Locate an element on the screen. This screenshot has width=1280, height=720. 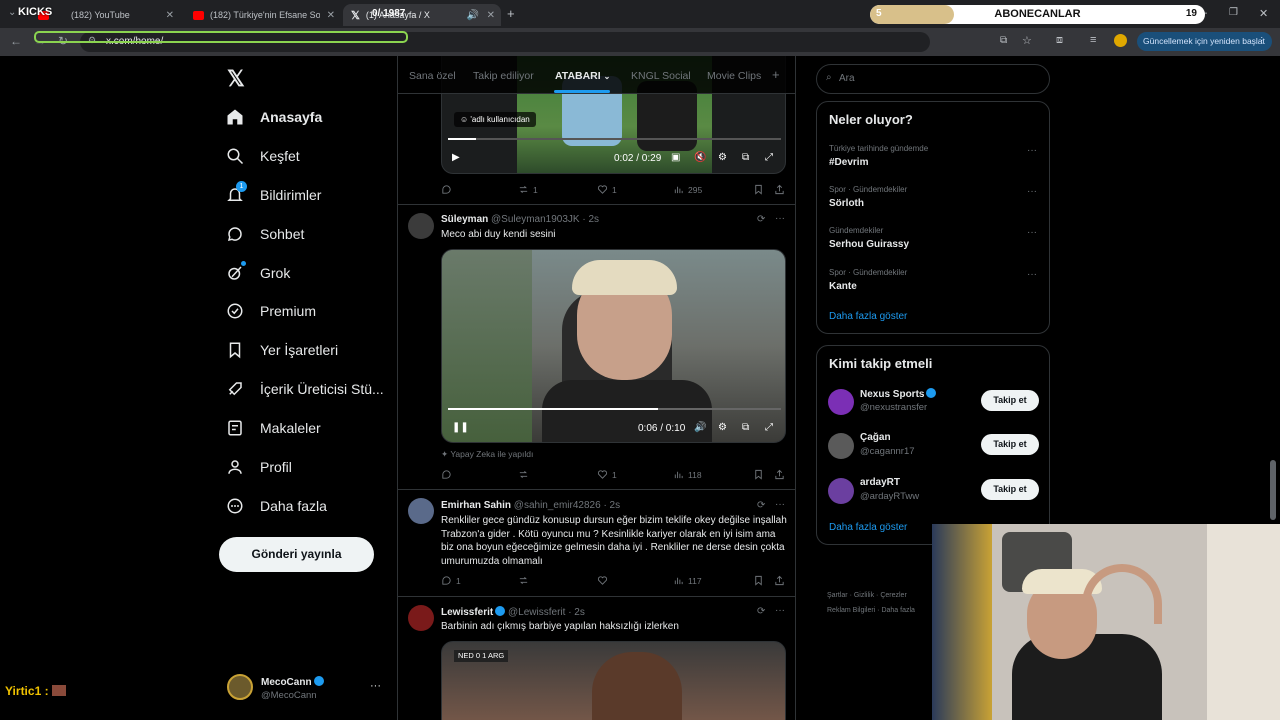
mute-icon: 🔇 is located at coordinates (700, 157).